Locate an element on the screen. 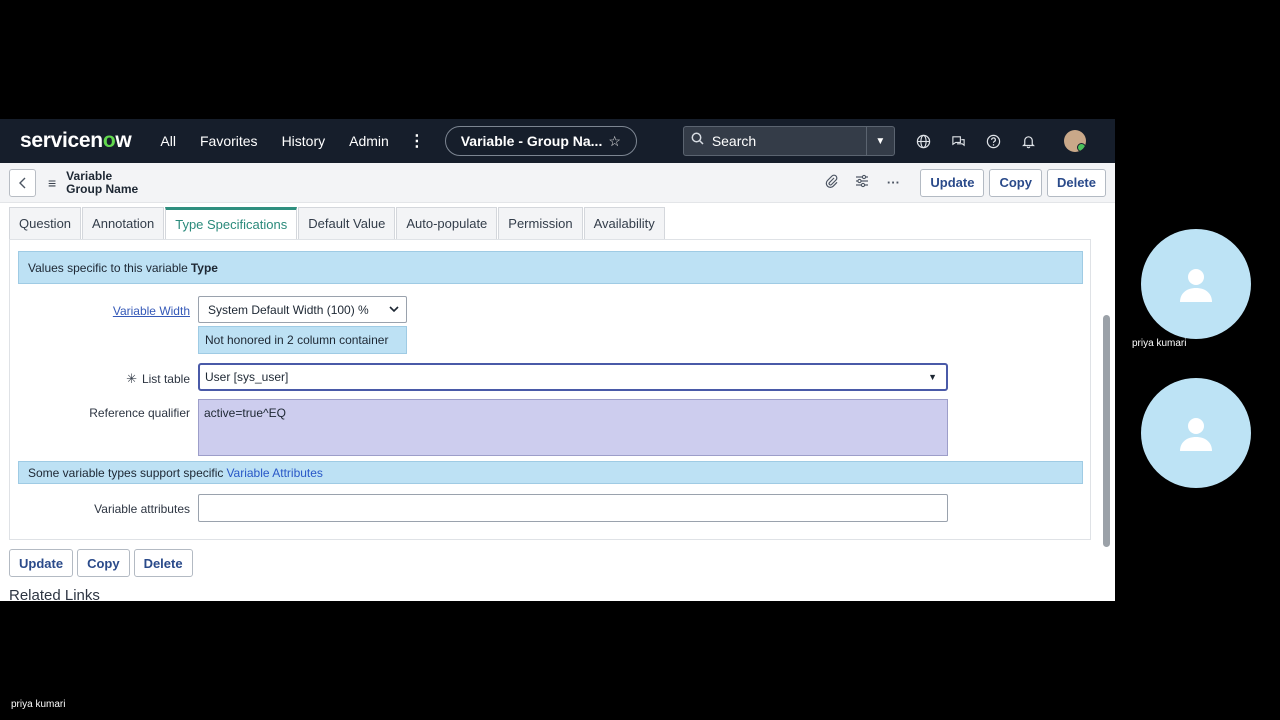  bottom-delete-button: Delete is located at coordinates (163, 563).